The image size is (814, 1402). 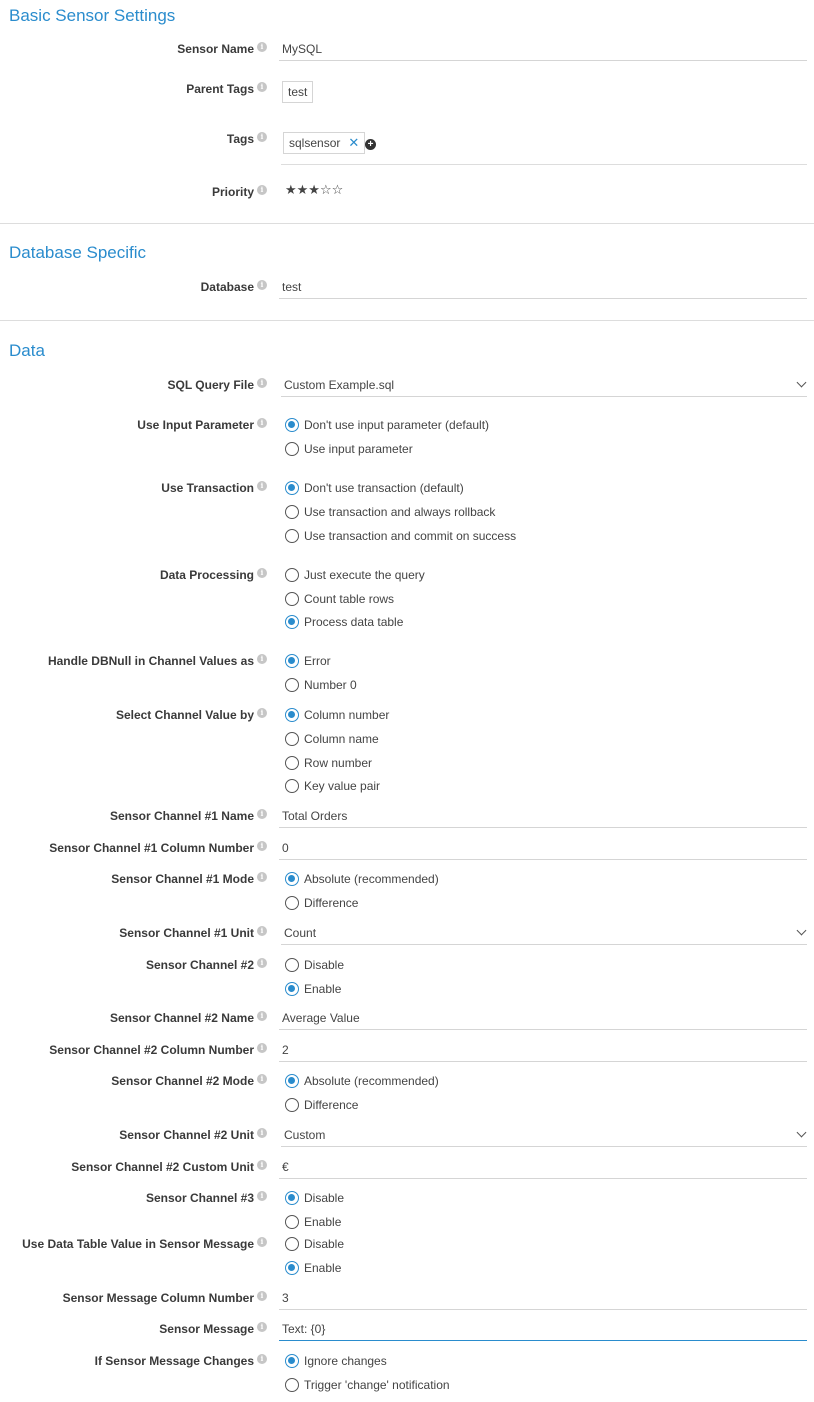 What do you see at coordinates (186, 1135) in the screenshot?
I see `ch2-unit-label: Sensor Channel #2 Unit` at bounding box center [186, 1135].